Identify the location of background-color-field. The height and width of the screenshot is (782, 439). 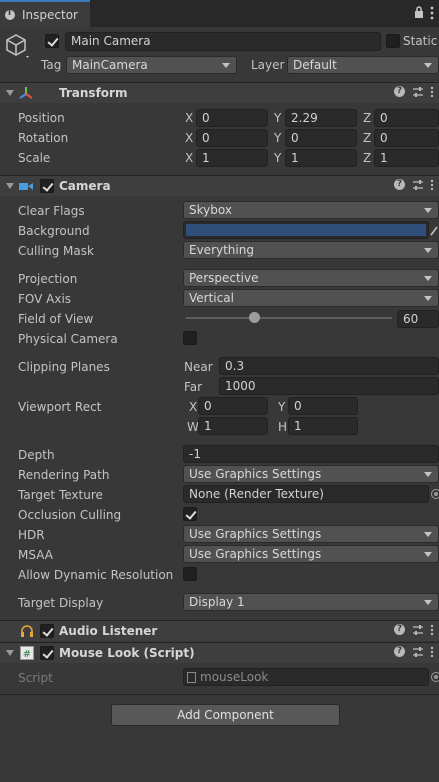
(306, 230).